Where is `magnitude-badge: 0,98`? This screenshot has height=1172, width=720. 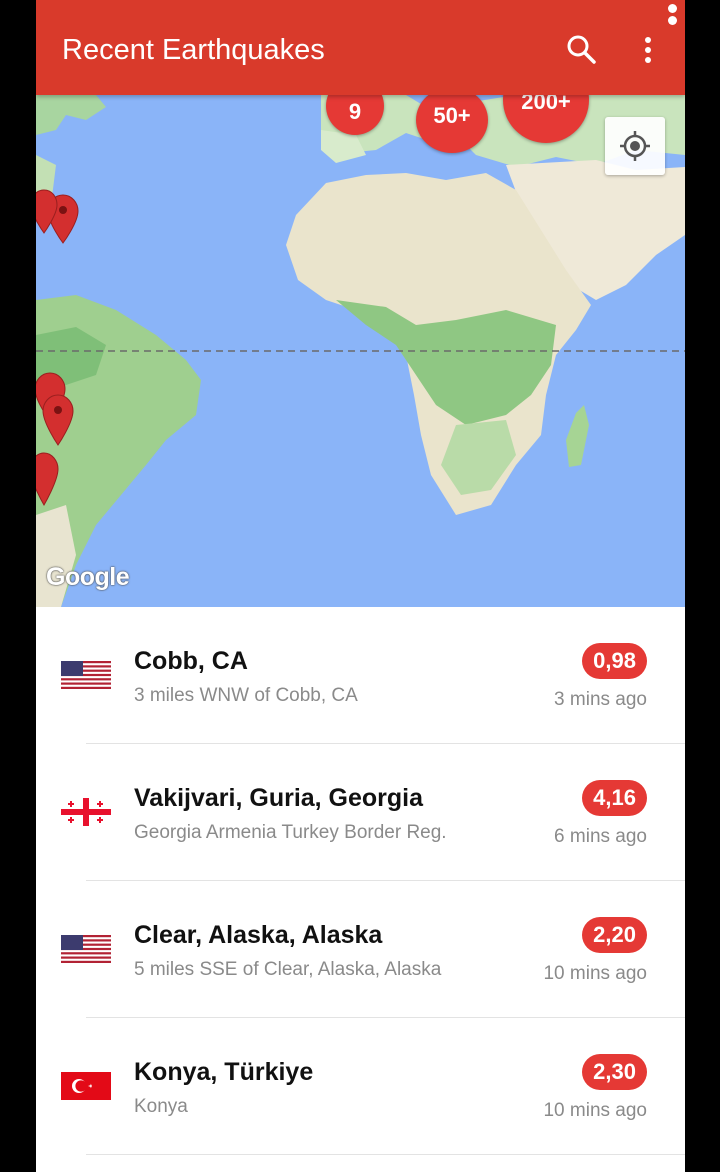
magnitude-badge: 0,98 is located at coordinates (614, 661).